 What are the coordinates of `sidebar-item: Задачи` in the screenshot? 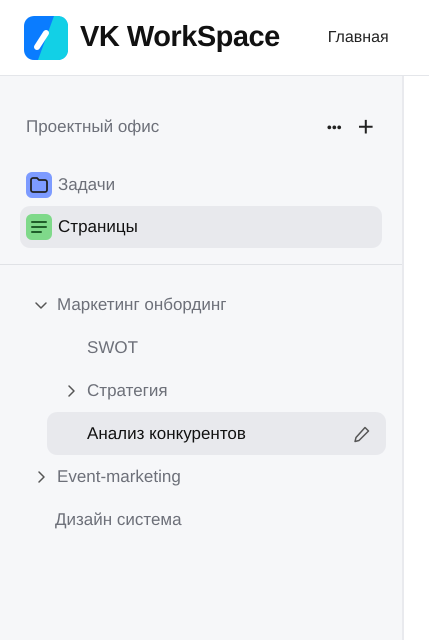 It's located at (201, 185).